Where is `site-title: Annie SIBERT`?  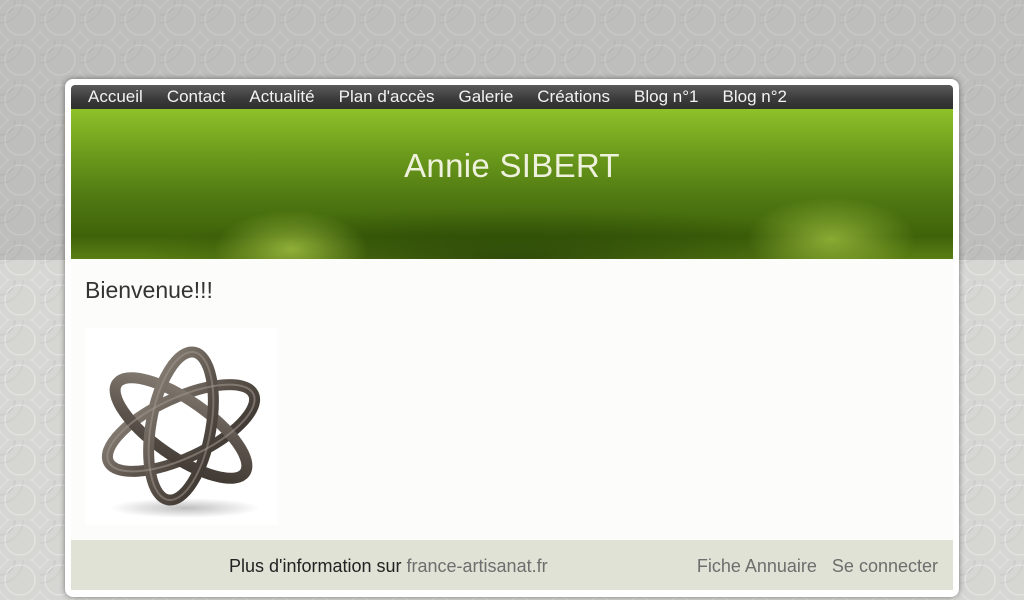
site-title: Annie SIBERT is located at coordinates (512, 166).